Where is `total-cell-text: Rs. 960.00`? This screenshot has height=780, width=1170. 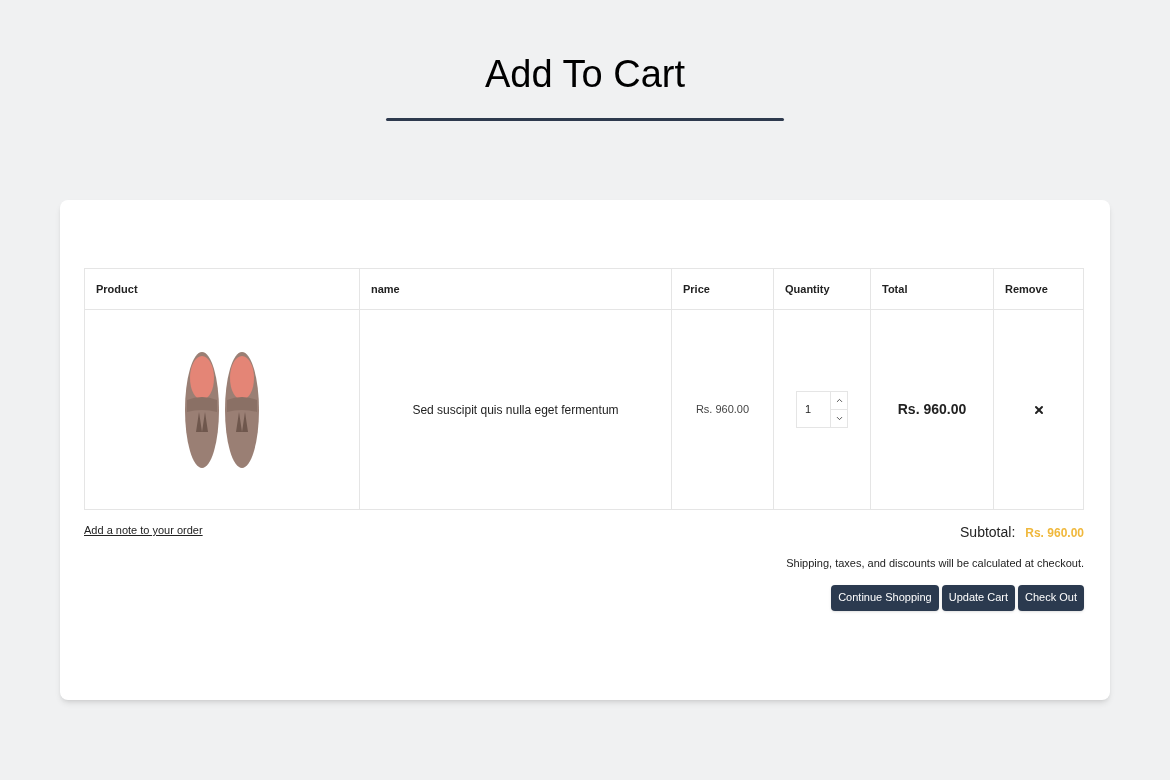
total-cell-text: Rs. 960.00 is located at coordinates (932, 409).